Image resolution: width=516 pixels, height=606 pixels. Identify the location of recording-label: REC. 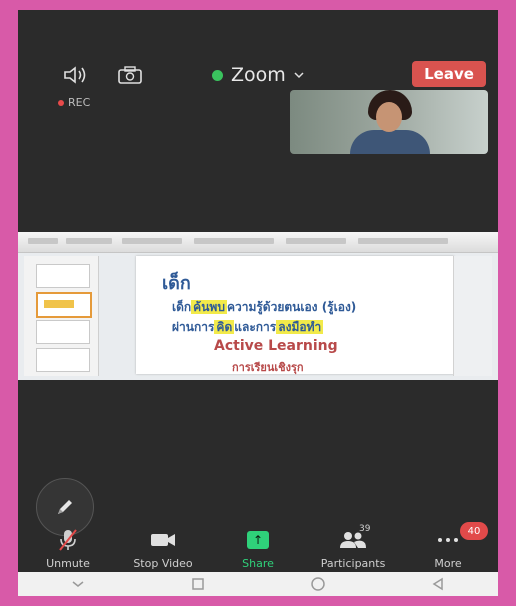
(79, 102).